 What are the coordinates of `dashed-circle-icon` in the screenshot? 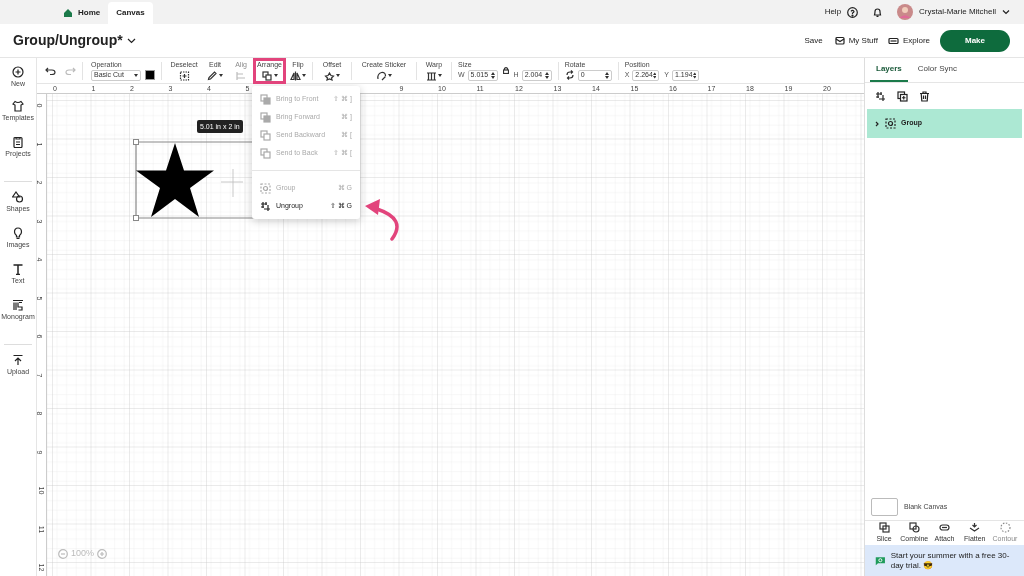 It's located at (1005, 527).